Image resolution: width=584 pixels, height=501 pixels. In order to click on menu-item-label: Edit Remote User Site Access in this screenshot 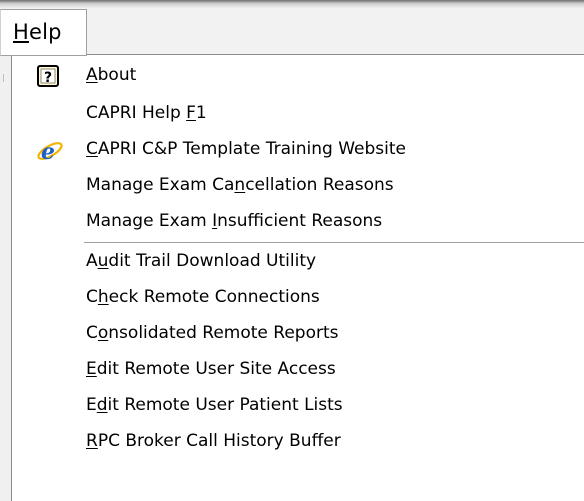, I will do `click(211, 369)`.